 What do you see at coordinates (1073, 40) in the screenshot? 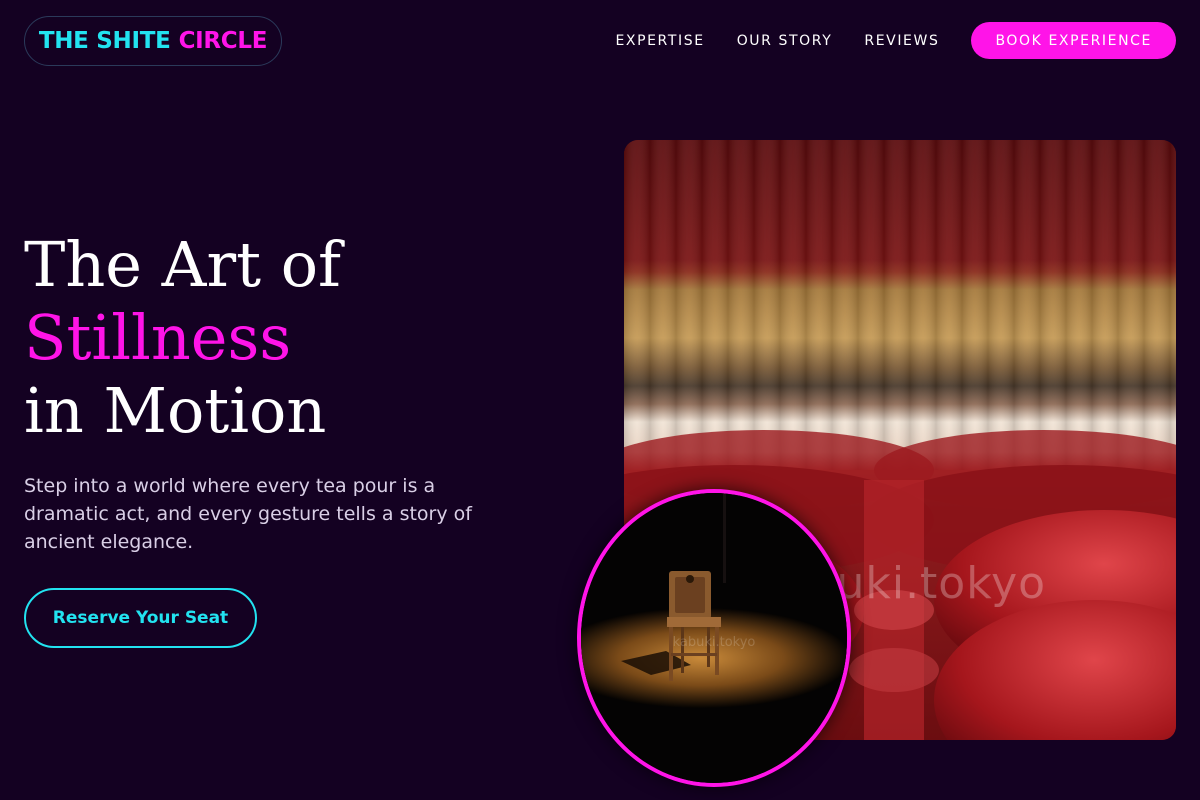
I see `book-experience-button: BOOK EXPERIENCE` at bounding box center [1073, 40].